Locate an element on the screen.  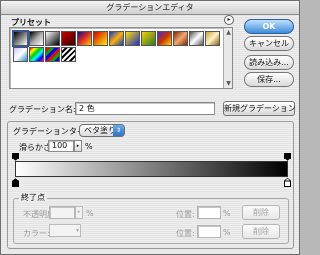
scroll-down-icon: ▼ is located at coordinates (228, 83).